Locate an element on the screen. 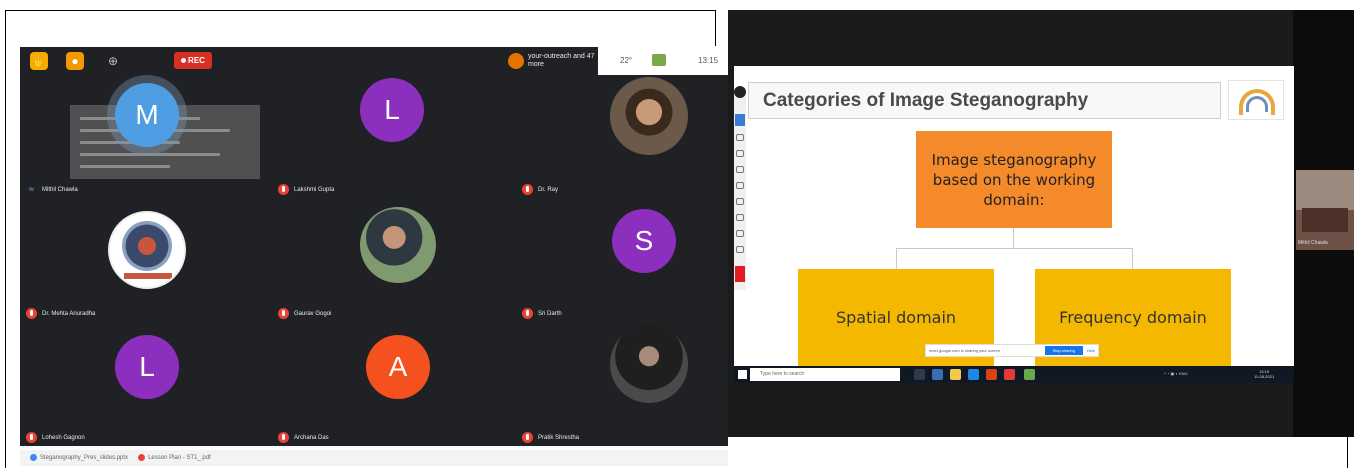 The width and height of the screenshot is (1369, 468). participant-tile: L Lakshmi Gupta is located at coordinates (374, 137).